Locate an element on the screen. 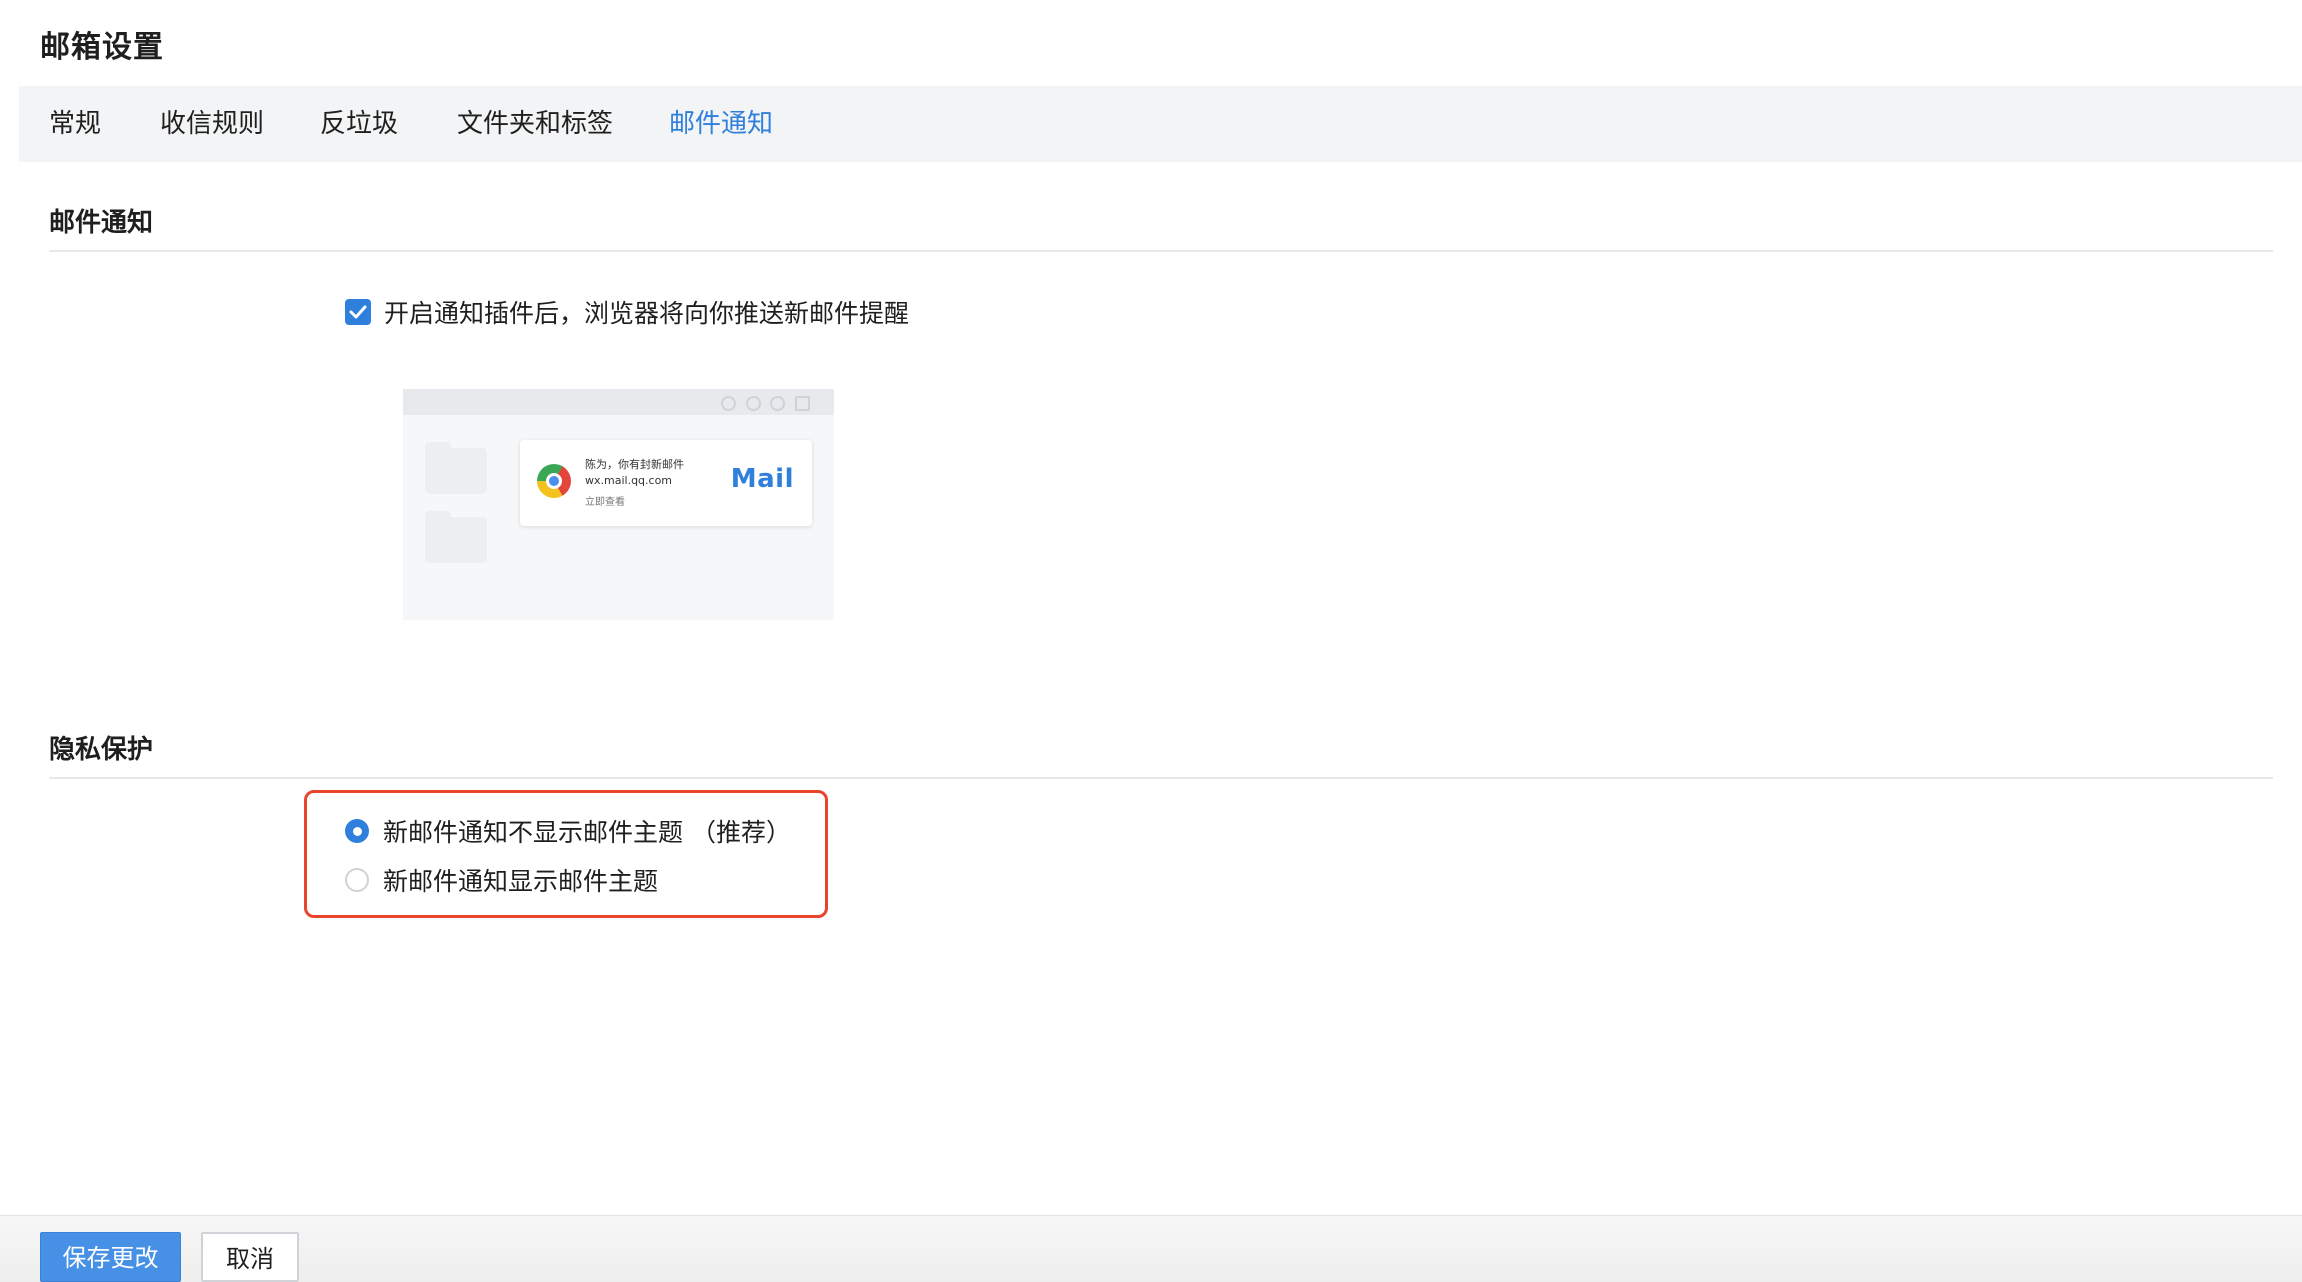 This screenshot has height=1282, width=2302. radio-unselected is located at coordinates (357, 880).